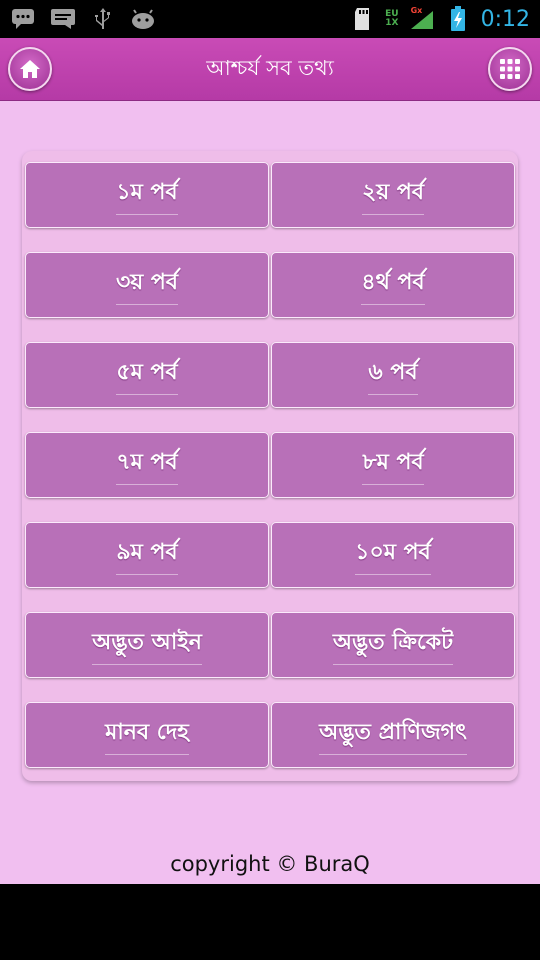  I want to click on part-label: ৩য় পর্ব, so click(147, 285).